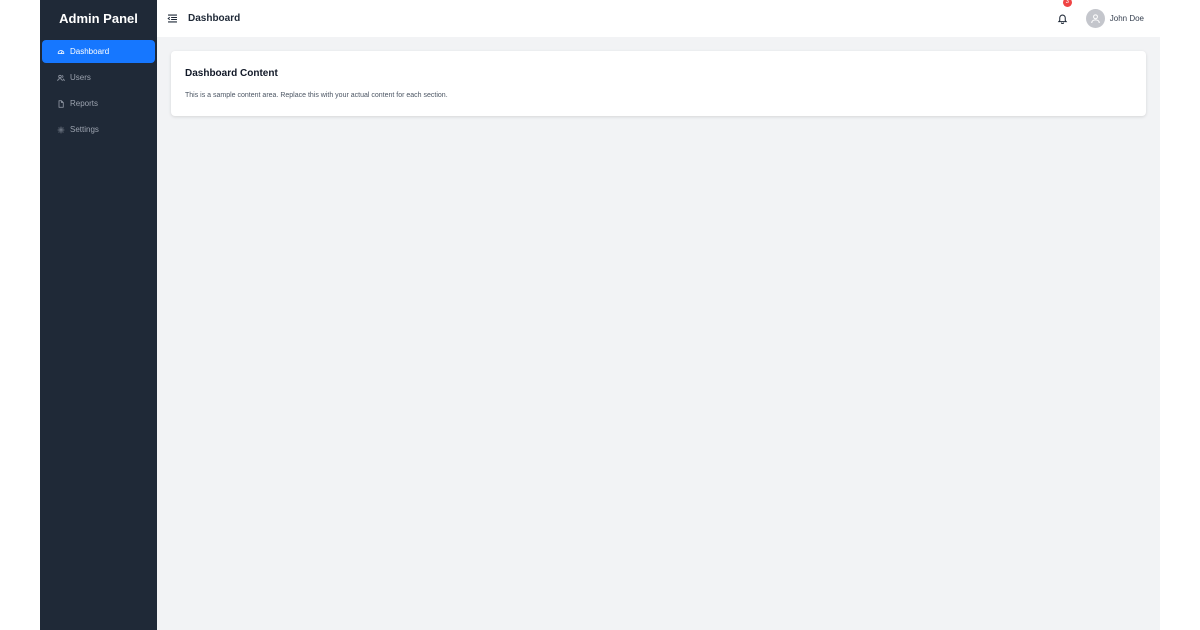 This screenshot has width=1200, height=630. I want to click on sidebar-item-reports: Reports, so click(98, 103).